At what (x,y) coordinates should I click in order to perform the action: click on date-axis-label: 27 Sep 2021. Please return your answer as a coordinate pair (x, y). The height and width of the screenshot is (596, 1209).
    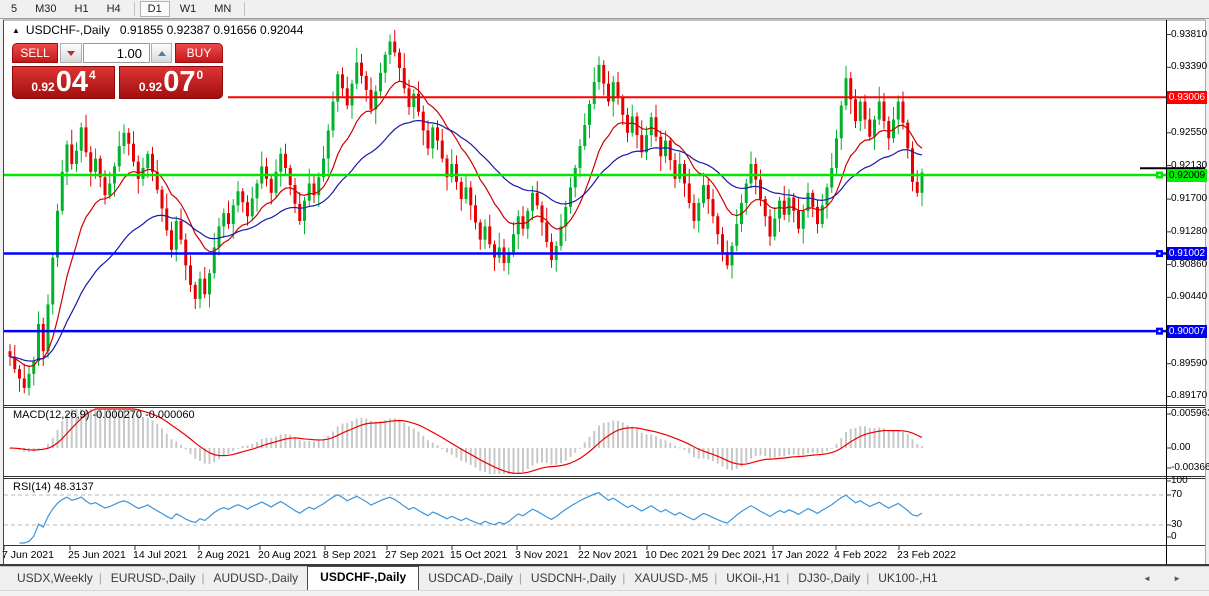
    Looking at the image, I should click on (415, 555).